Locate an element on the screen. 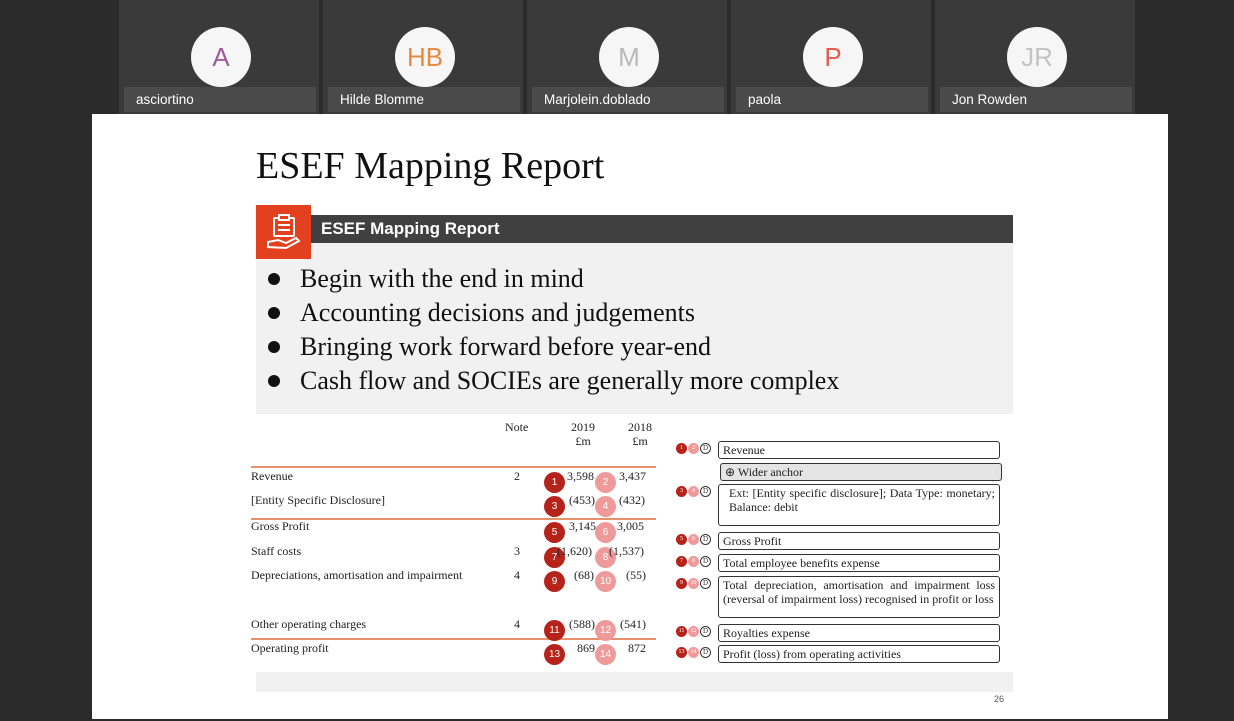  participant-name: paola is located at coordinates (832, 99).